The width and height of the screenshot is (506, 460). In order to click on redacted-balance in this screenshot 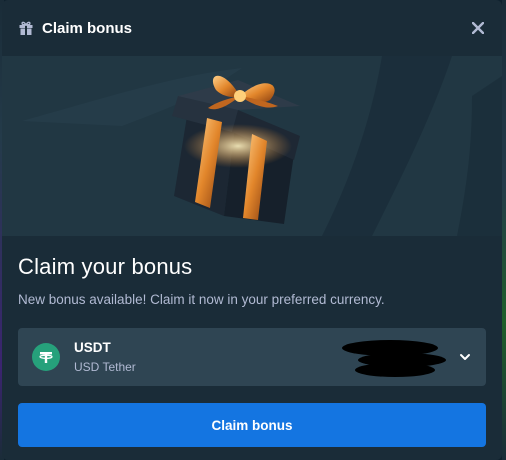, I will do `click(394, 358)`.